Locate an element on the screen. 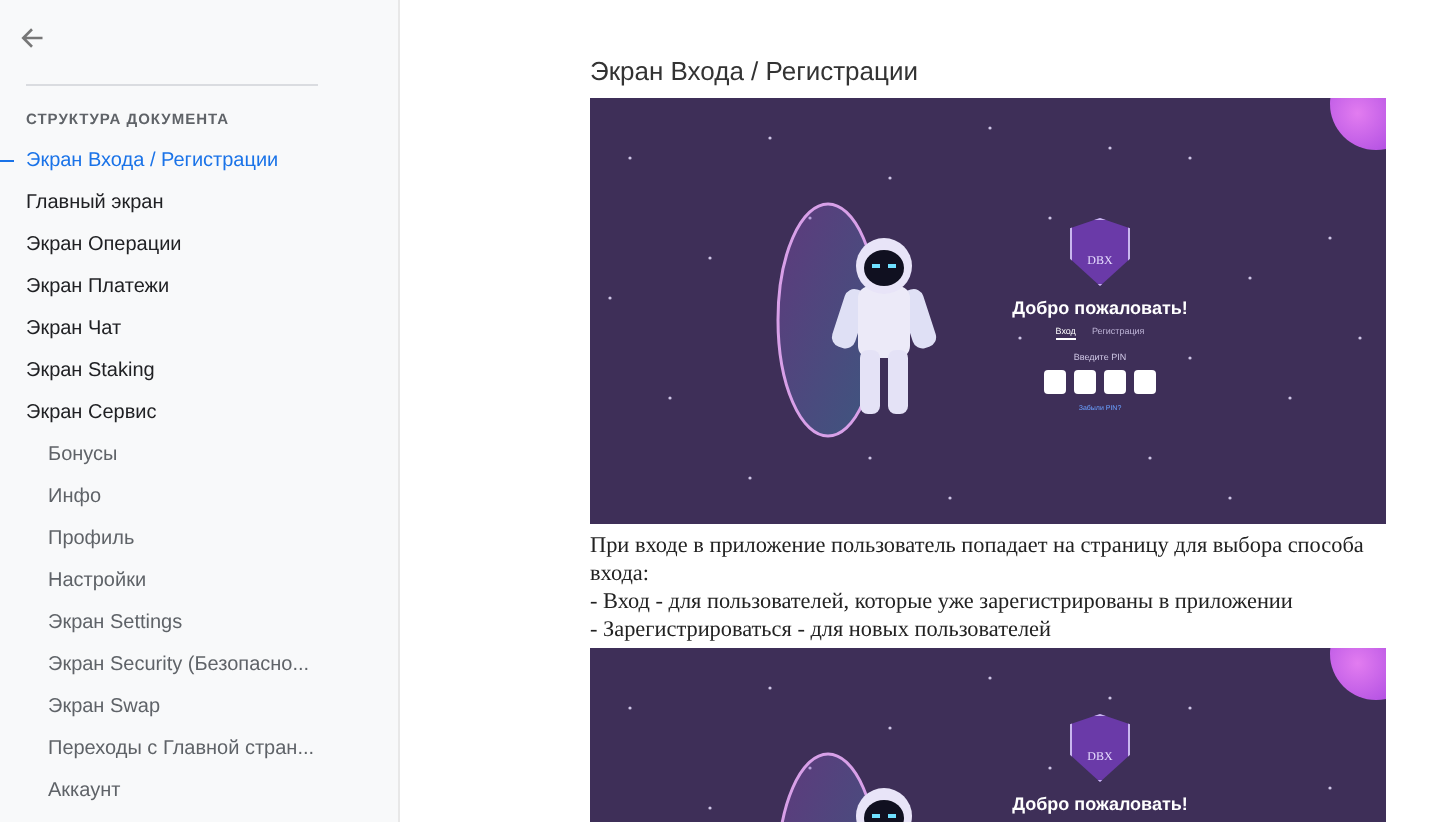  body-text: При входе в приложение пользователь попадает на страницу для выбора способа входа: is located at coordinates (978, 560).